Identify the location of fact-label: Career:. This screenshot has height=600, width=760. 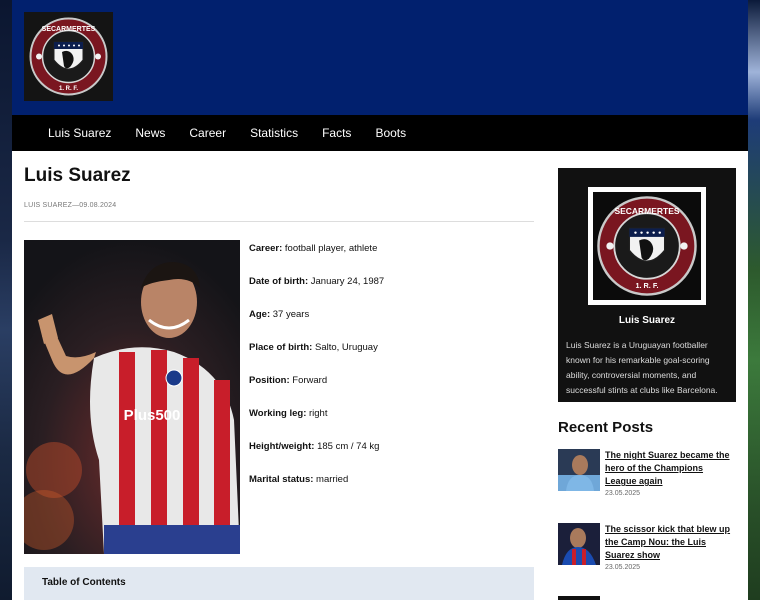
(266, 248).